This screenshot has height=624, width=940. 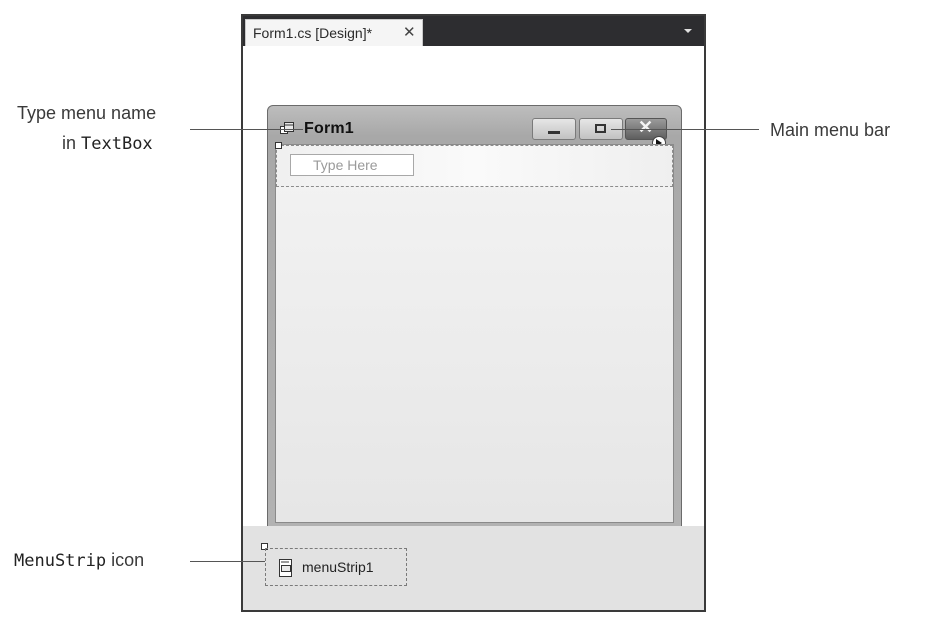 I want to click on menustrip-component: menuStrip1, so click(x=336, y=567).